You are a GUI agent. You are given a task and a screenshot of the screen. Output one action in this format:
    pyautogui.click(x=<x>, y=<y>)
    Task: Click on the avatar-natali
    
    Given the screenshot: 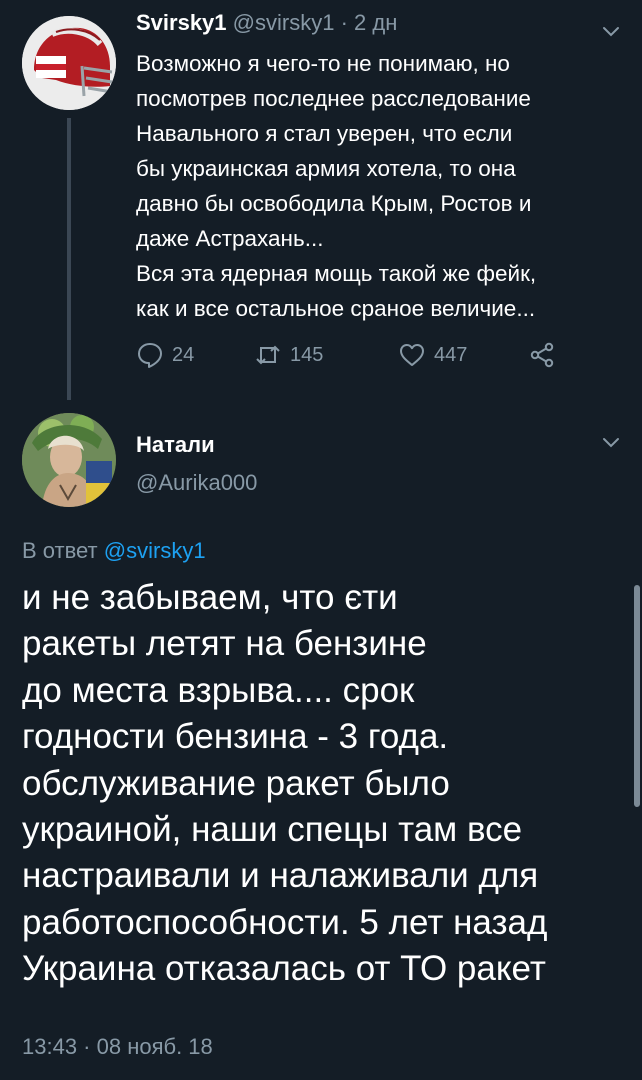 What is the action you would take?
    pyautogui.click(x=69, y=460)
    